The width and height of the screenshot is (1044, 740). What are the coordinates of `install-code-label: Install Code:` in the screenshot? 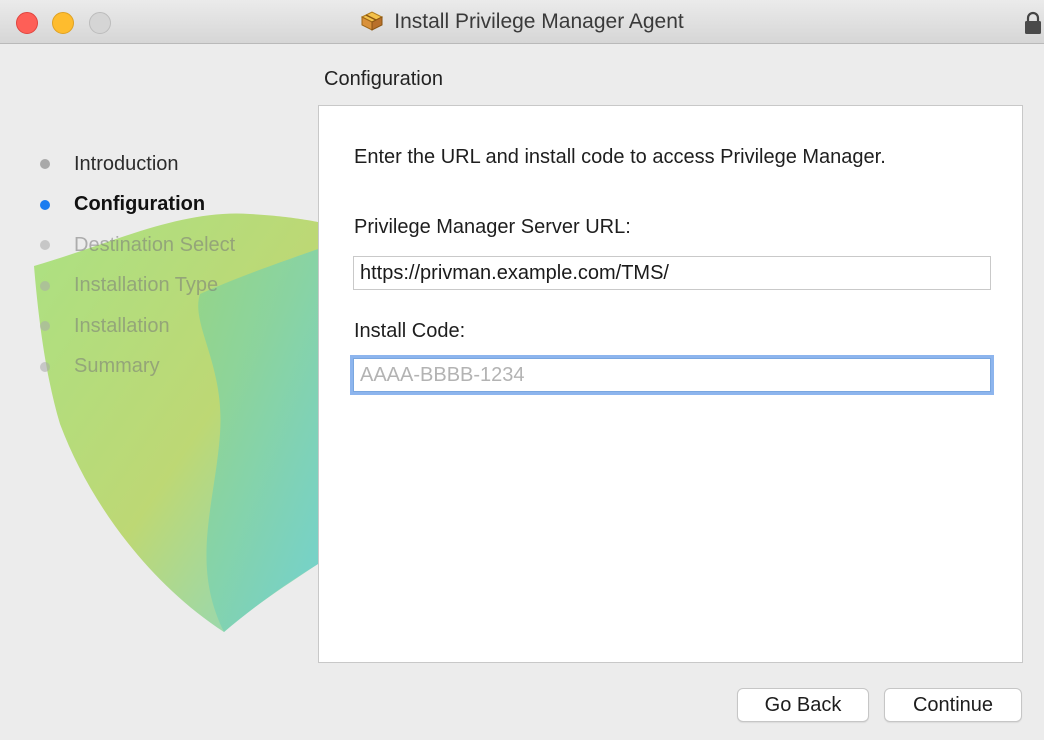 It's located at (410, 331).